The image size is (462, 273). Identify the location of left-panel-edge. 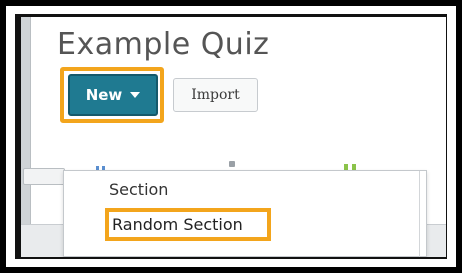
(26, 137).